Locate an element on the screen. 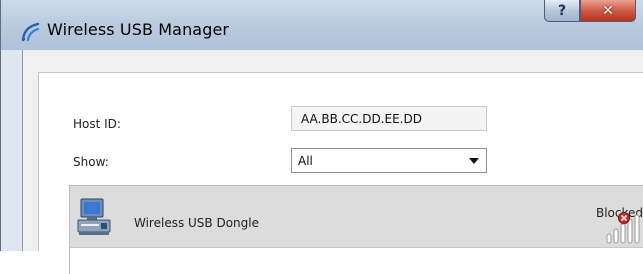  close-icon: ✕ is located at coordinates (608, 10).